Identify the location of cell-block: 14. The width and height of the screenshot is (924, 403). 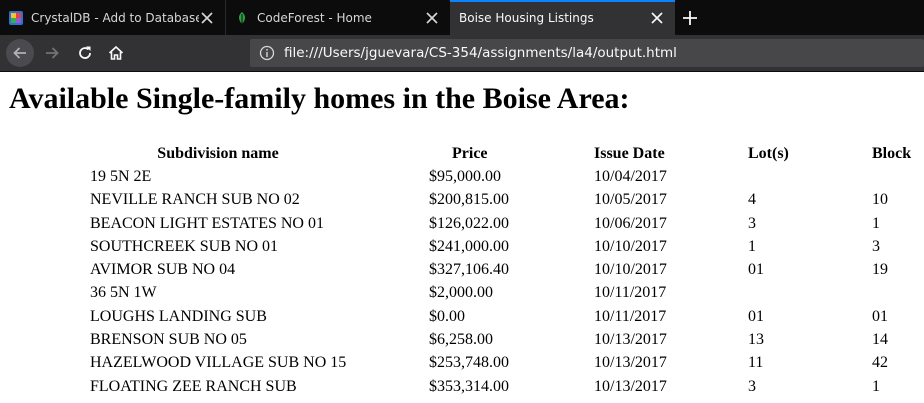
(880, 340).